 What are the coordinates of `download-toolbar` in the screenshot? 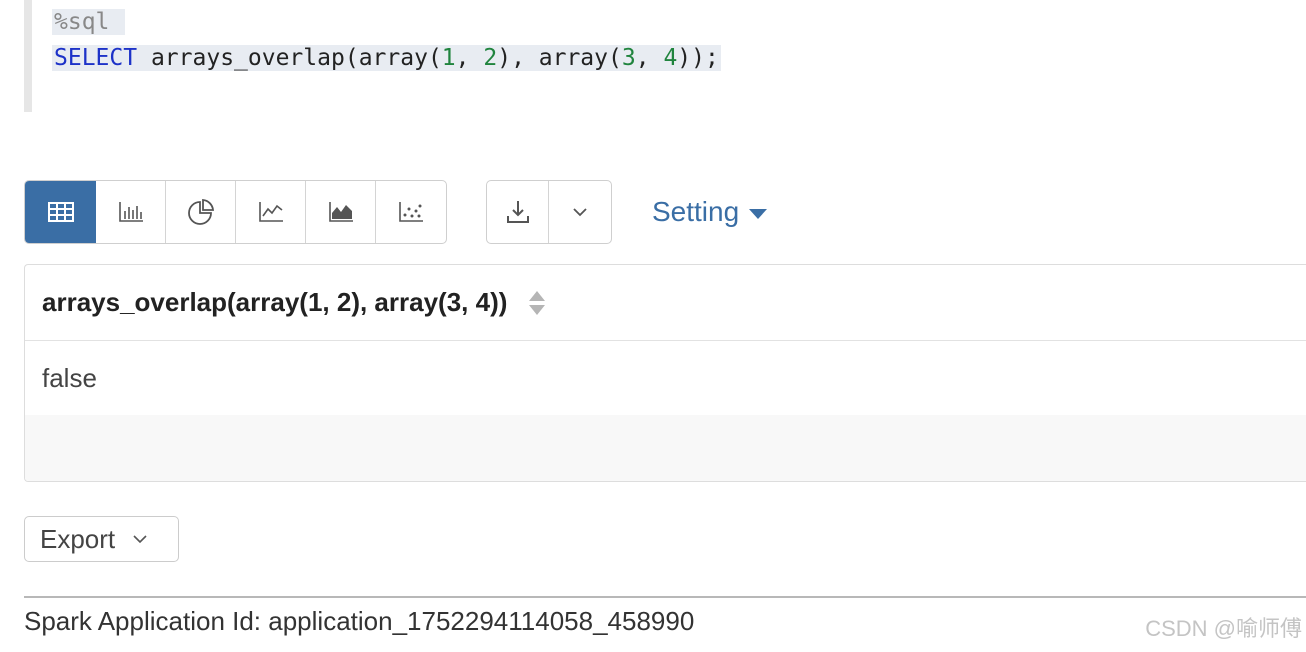 It's located at (549, 212).